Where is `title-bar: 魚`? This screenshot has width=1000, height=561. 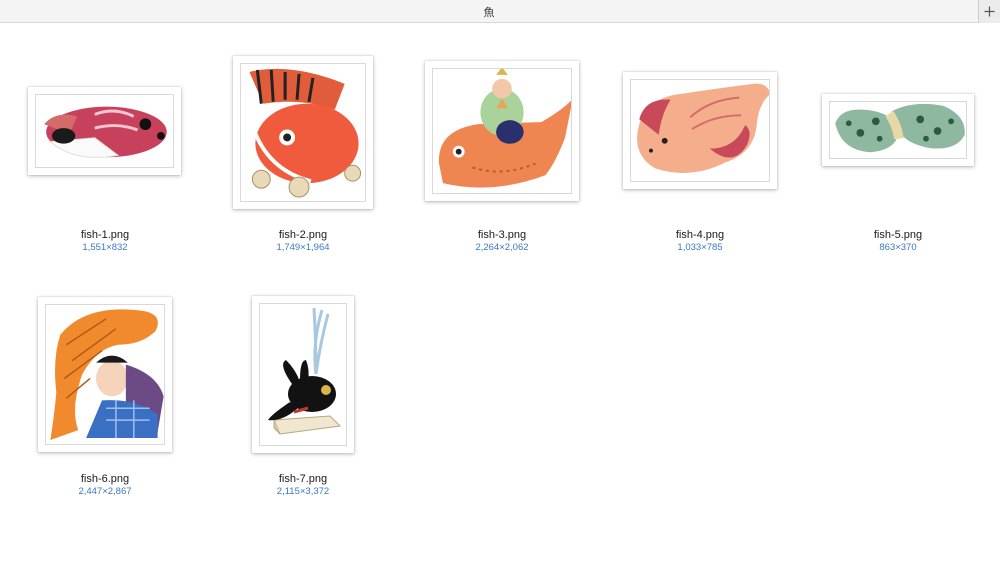 title-bar: 魚 is located at coordinates (500, 11).